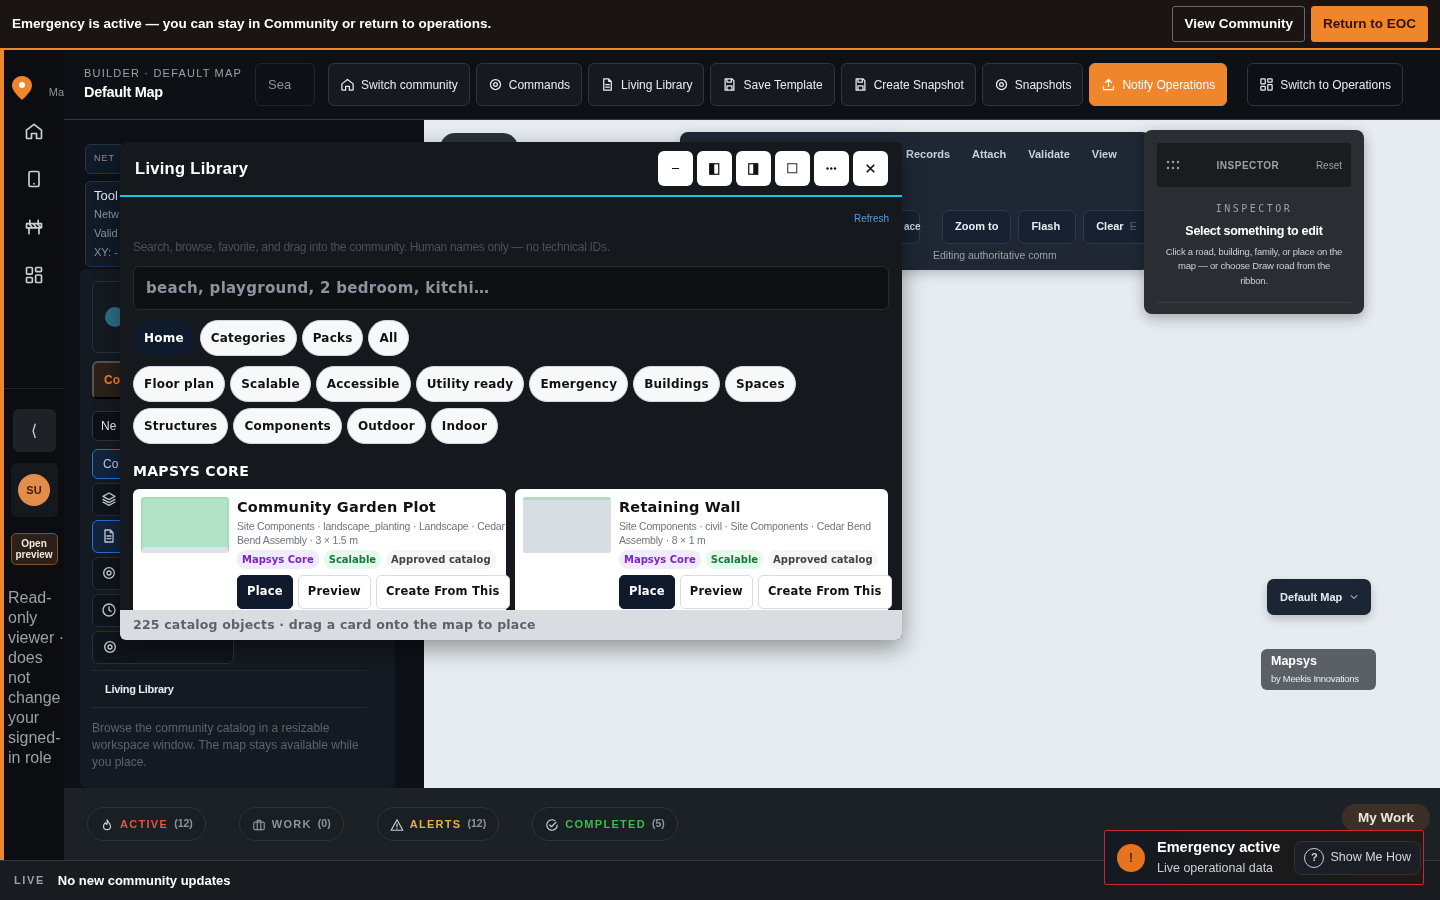 This screenshot has height=900, width=1440. What do you see at coordinates (388, 338) in the screenshot?
I see `nav-pill: All` at bounding box center [388, 338].